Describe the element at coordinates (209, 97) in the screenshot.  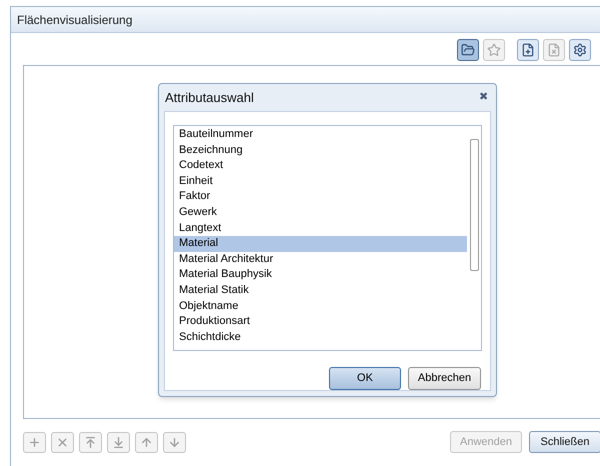
I see `dialog-title: Attributauswahl` at that location.